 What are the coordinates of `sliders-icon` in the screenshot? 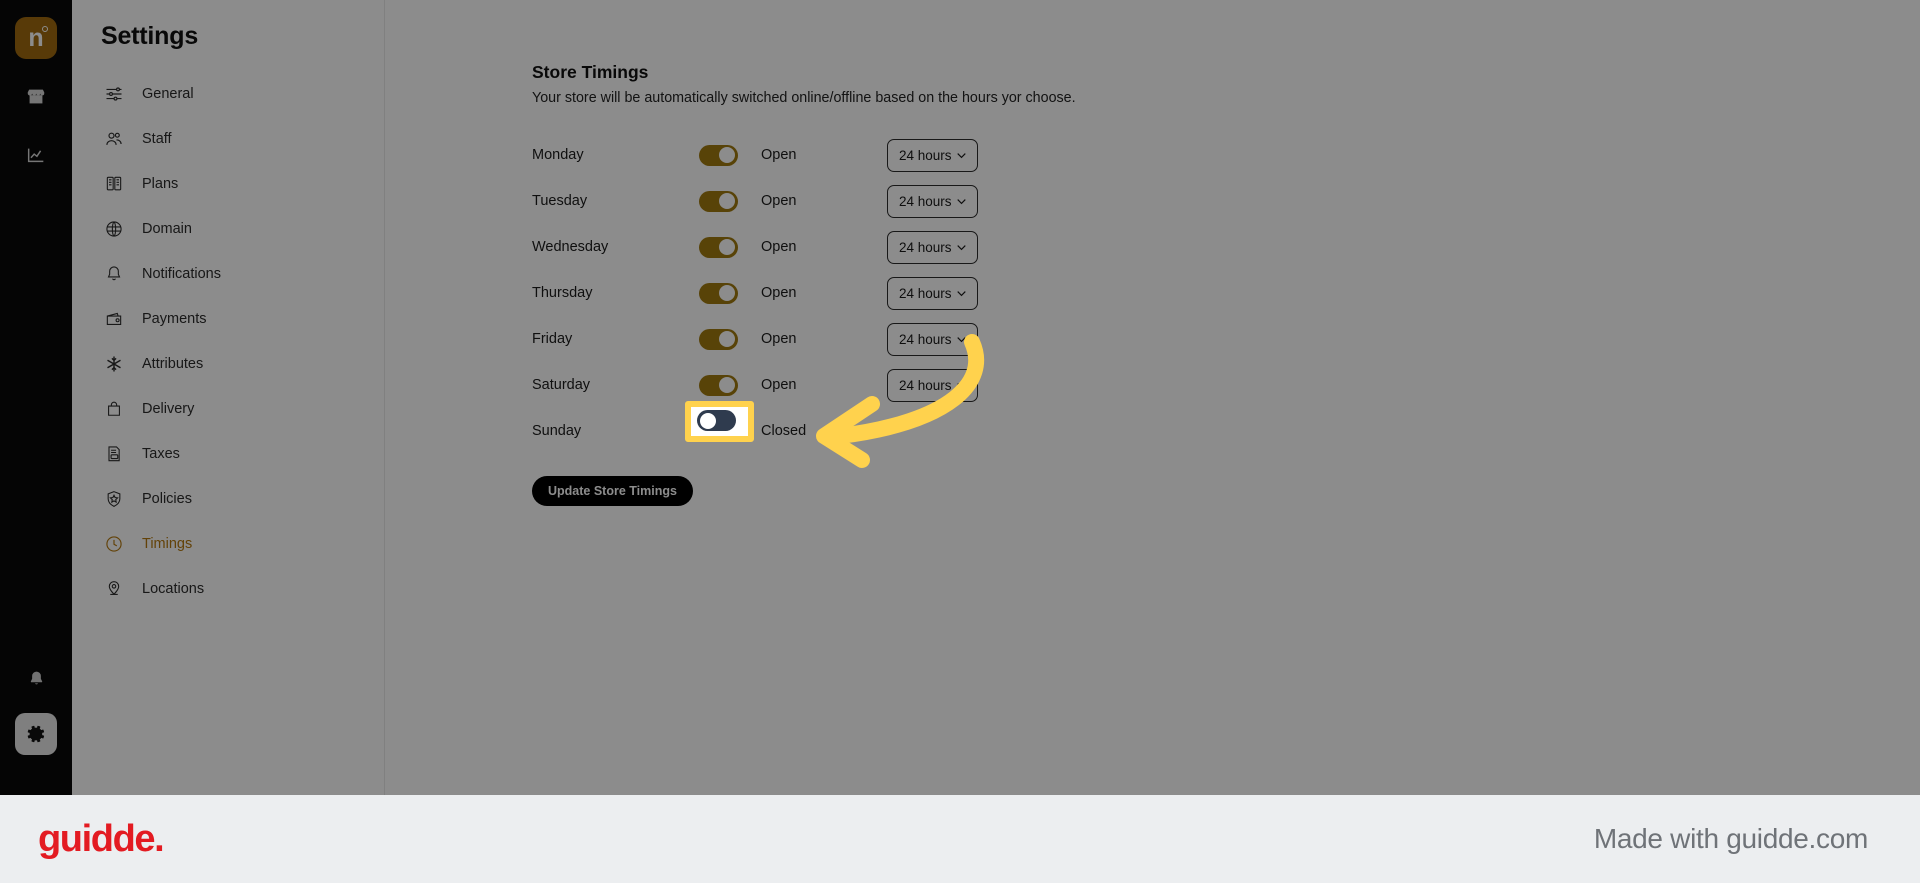 It's located at (113, 94).